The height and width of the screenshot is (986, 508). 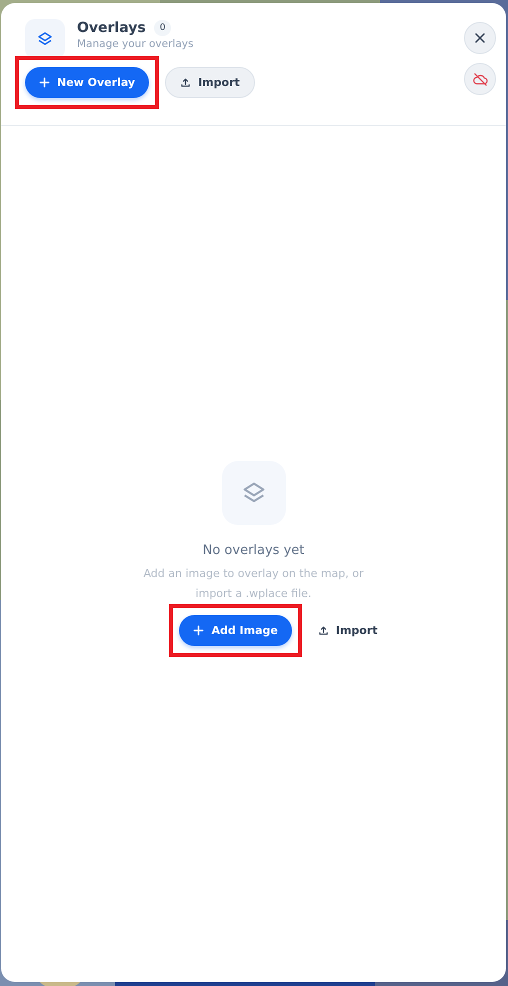 I want to click on add-button: New Overlay, so click(x=87, y=82).